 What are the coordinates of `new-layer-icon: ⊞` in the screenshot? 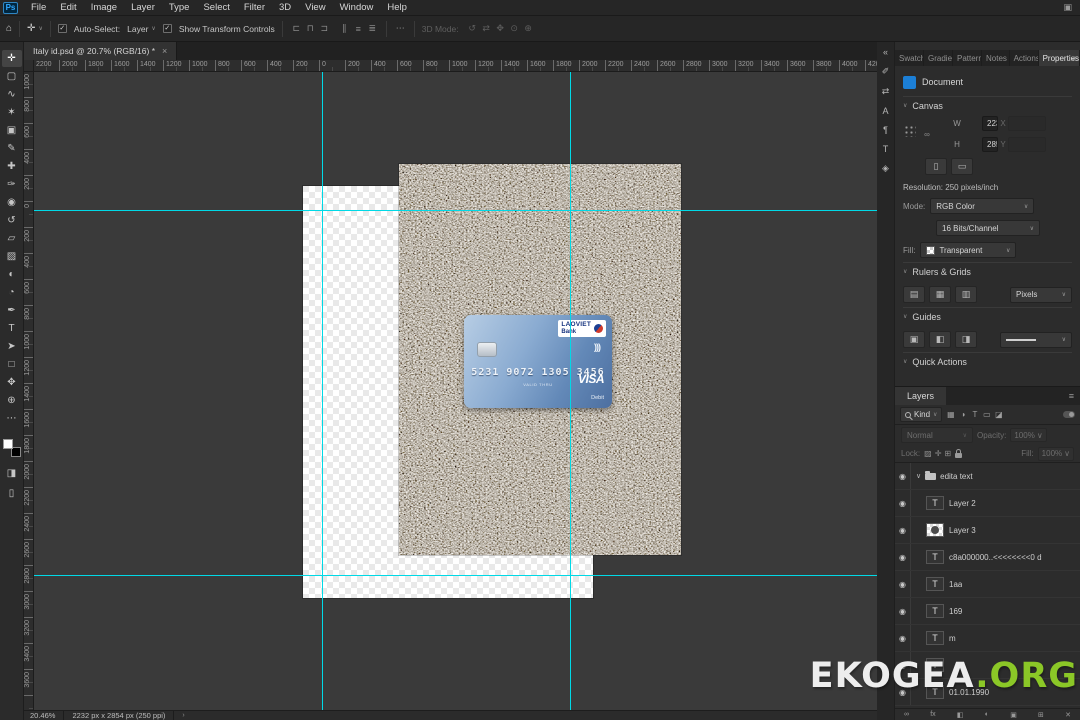 It's located at (1041, 715).